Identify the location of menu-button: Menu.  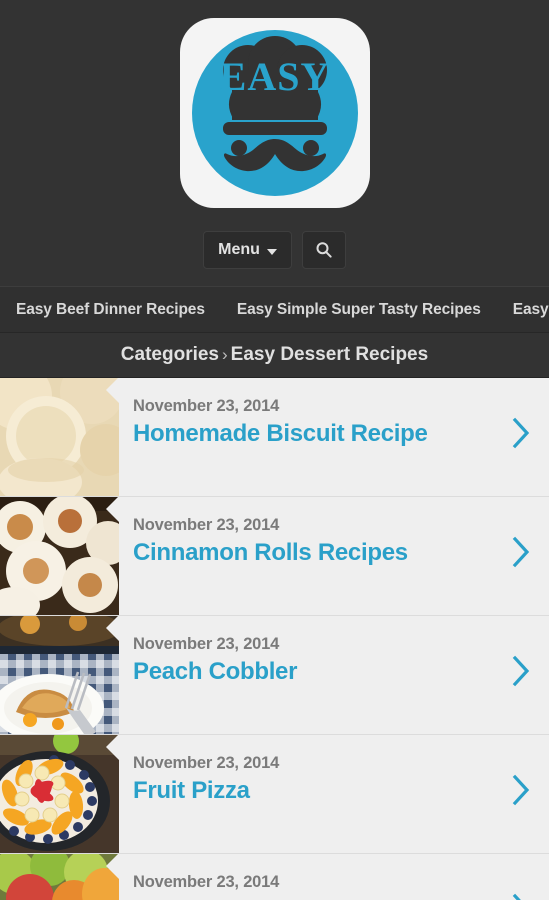
(247, 250).